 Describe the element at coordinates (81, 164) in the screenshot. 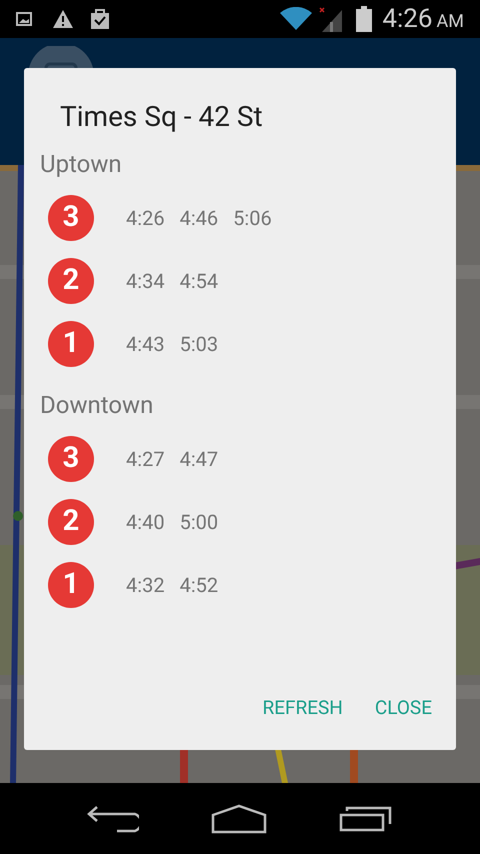

I see `direction-heading: Uptown` at that location.